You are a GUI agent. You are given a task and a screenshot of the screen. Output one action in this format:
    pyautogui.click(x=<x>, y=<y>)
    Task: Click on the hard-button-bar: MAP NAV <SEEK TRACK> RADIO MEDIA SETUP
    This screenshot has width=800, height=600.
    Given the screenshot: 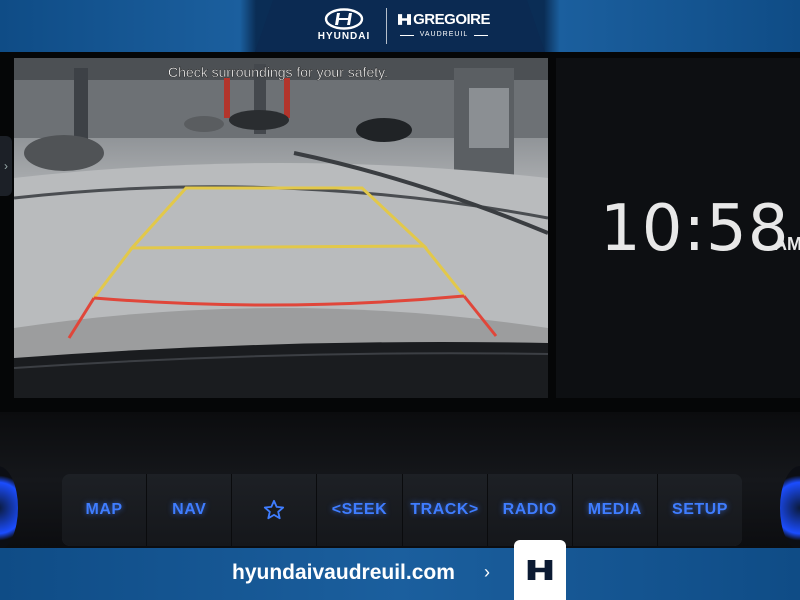 What is the action you would take?
    pyautogui.click(x=402, y=510)
    